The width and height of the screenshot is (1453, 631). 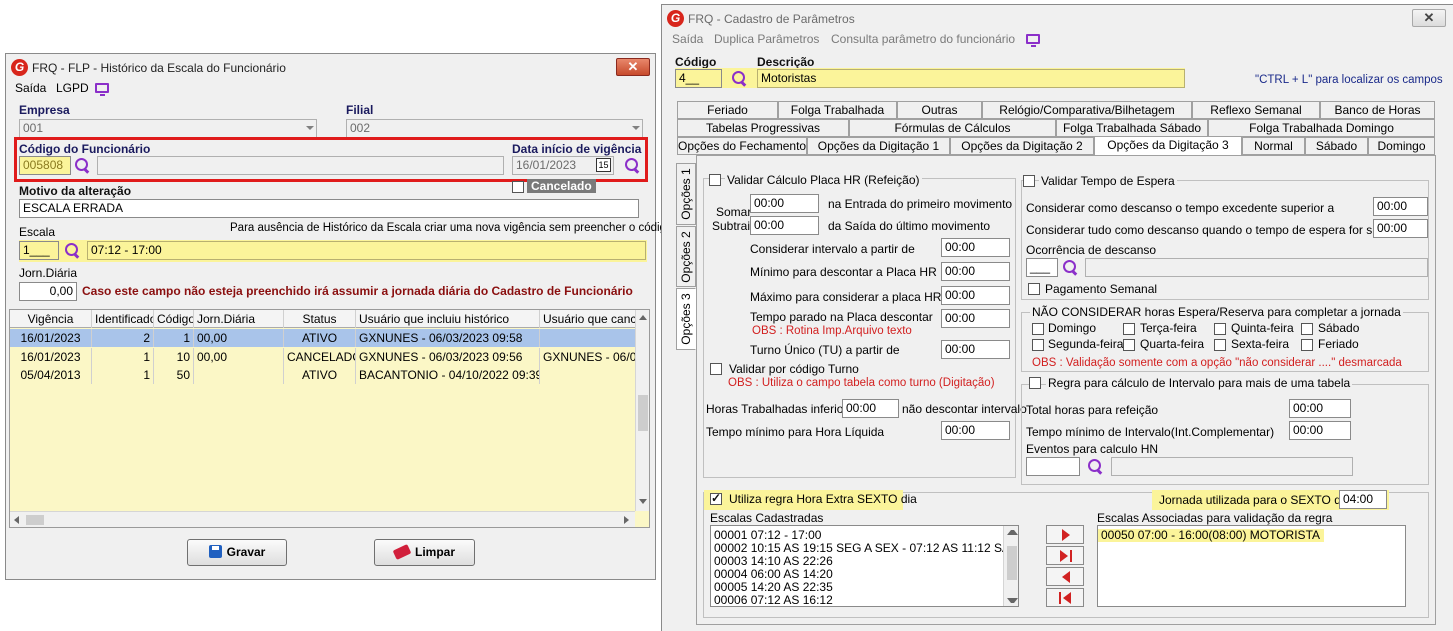 I want to click on move-right-button, so click(x=1065, y=534).